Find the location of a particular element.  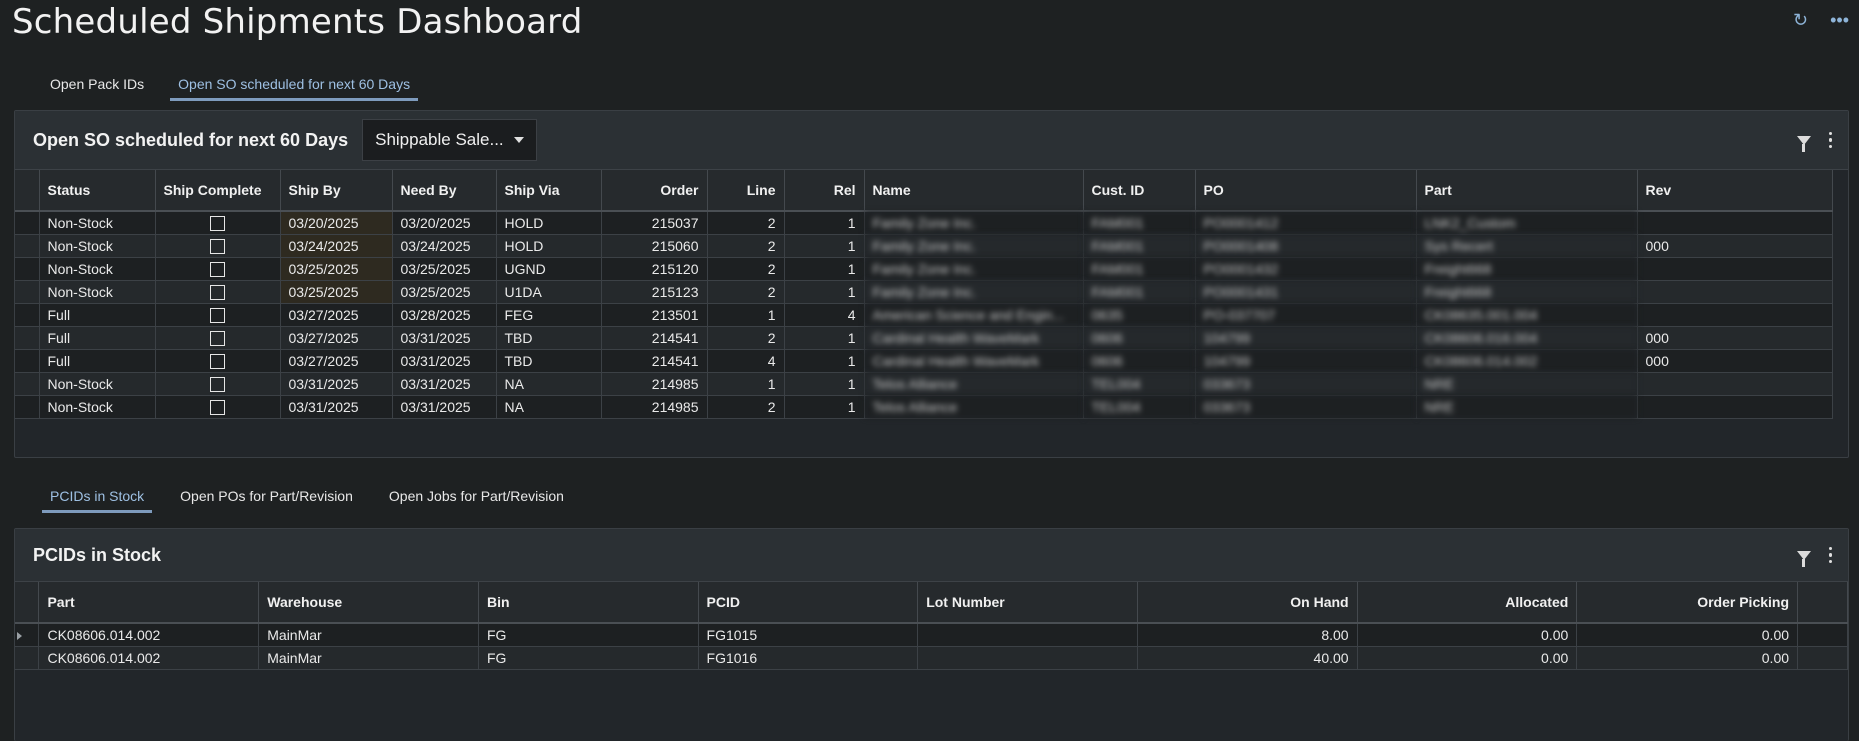

column-header: Bin is located at coordinates (588, 603).